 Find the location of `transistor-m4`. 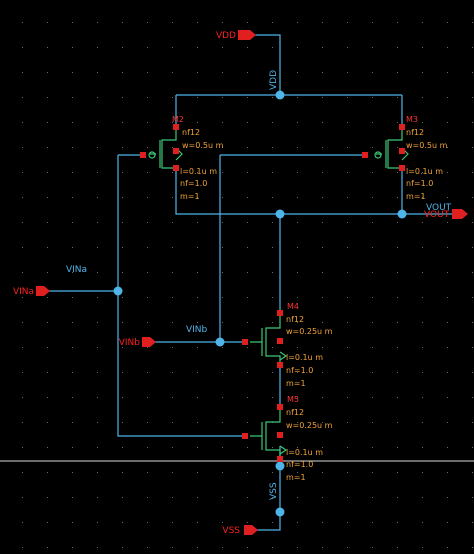

transistor-m4 is located at coordinates (265, 339).